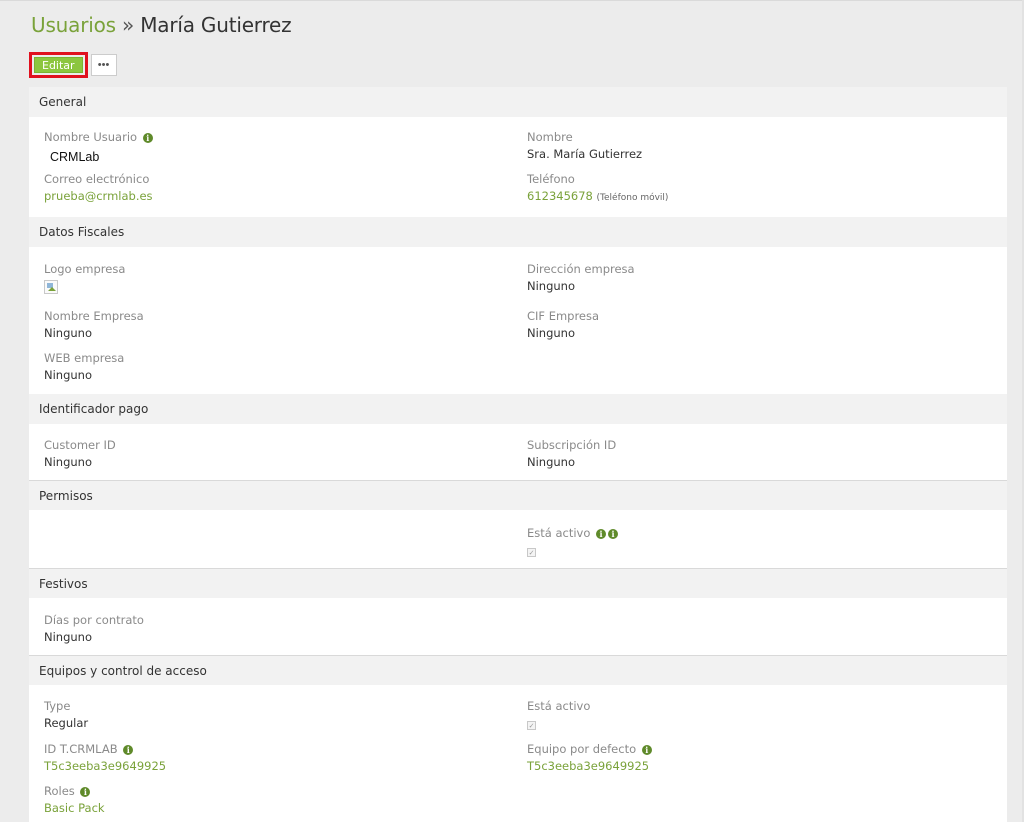  I want to click on section-permissions-header: Permisos, so click(518, 495).